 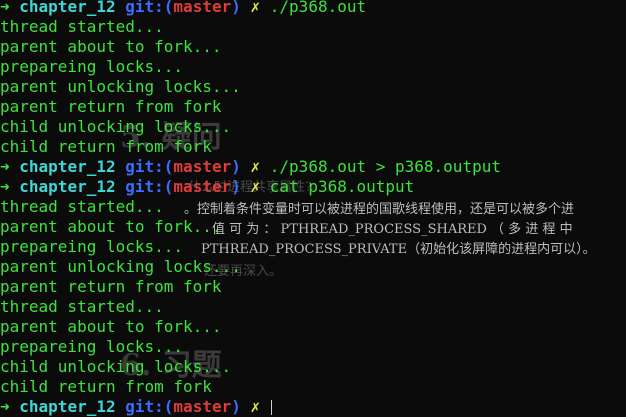 I want to click on command-text: ./p368.out, so click(x=318, y=8).